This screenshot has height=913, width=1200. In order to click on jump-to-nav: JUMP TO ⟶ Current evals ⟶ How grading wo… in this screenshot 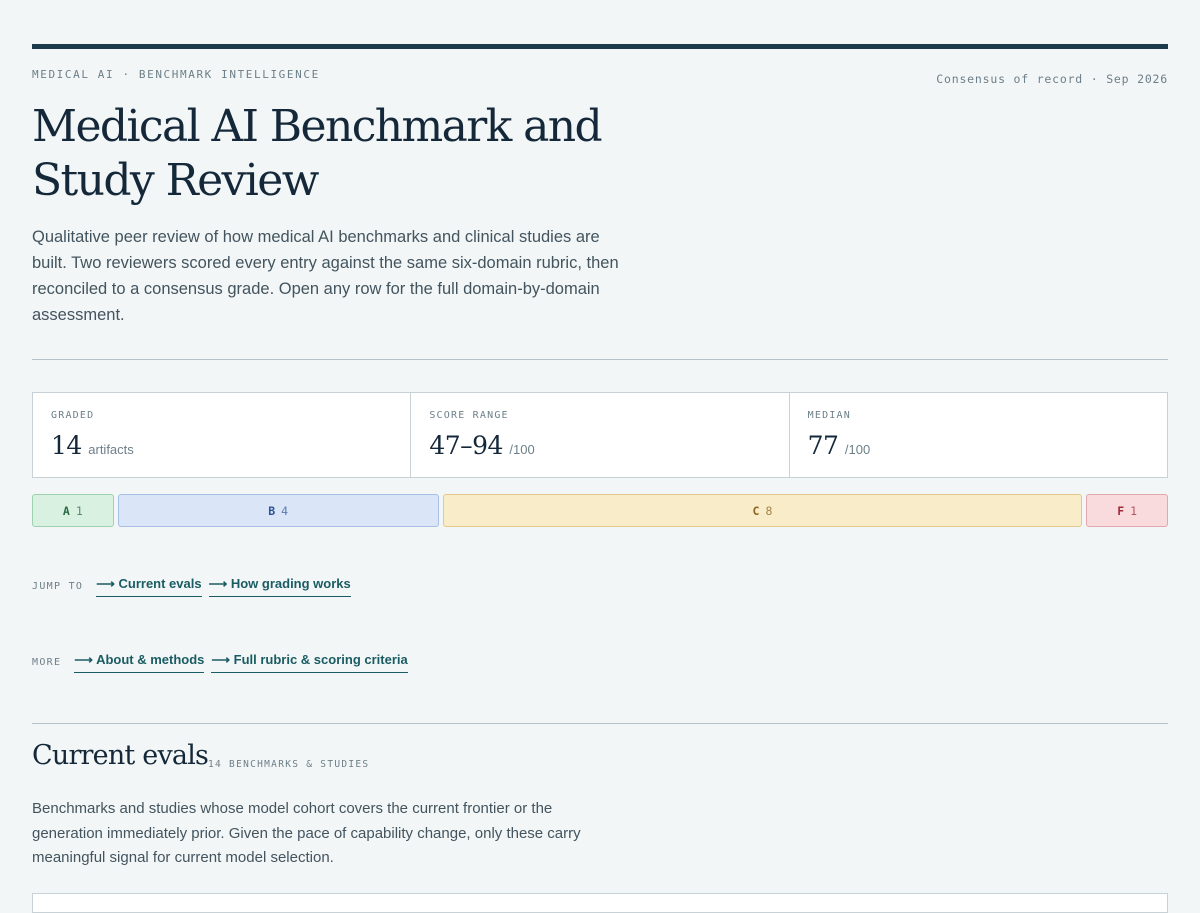, I will do `click(195, 586)`.